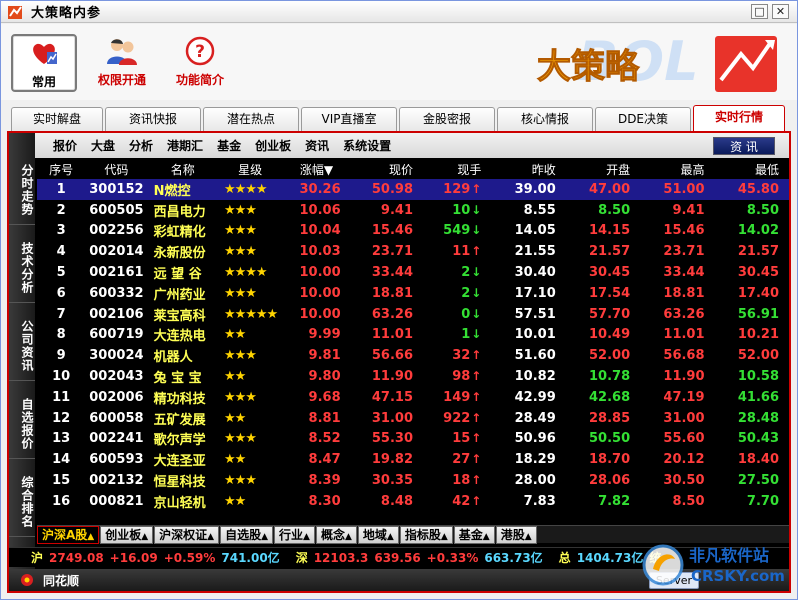 The height and width of the screenshot is (600, 798). Describe the element at coordinates (751, 169) in the screenshot. I see `col-low: 最低` at that location.